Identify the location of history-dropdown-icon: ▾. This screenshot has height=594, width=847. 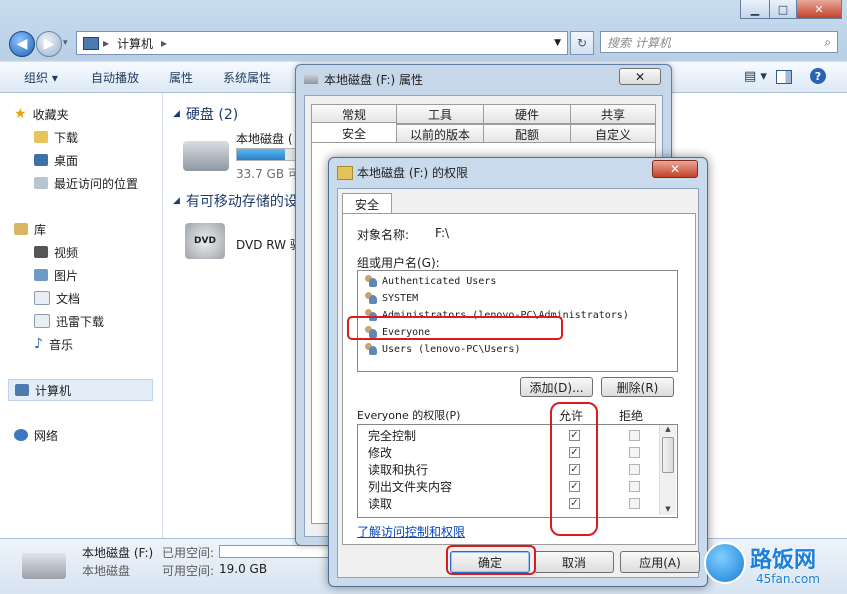
(65, 43).